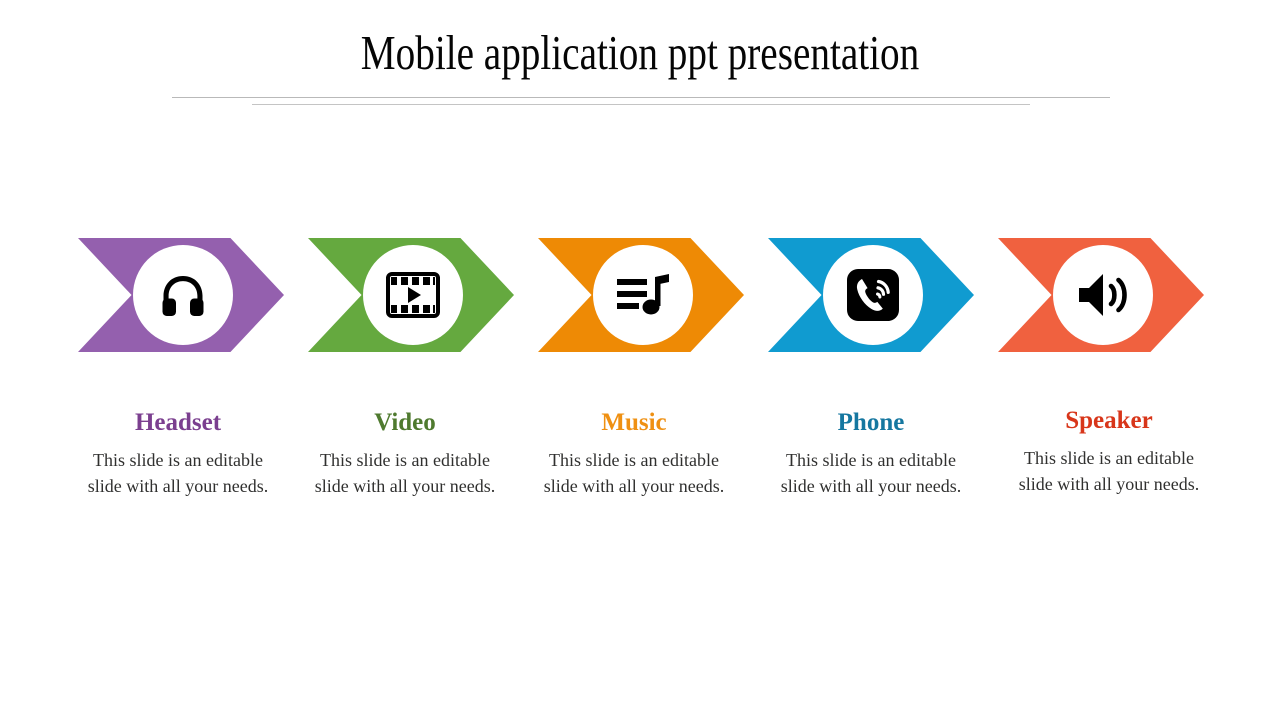  I want to click on chevron-item-music, so click(641, 295).